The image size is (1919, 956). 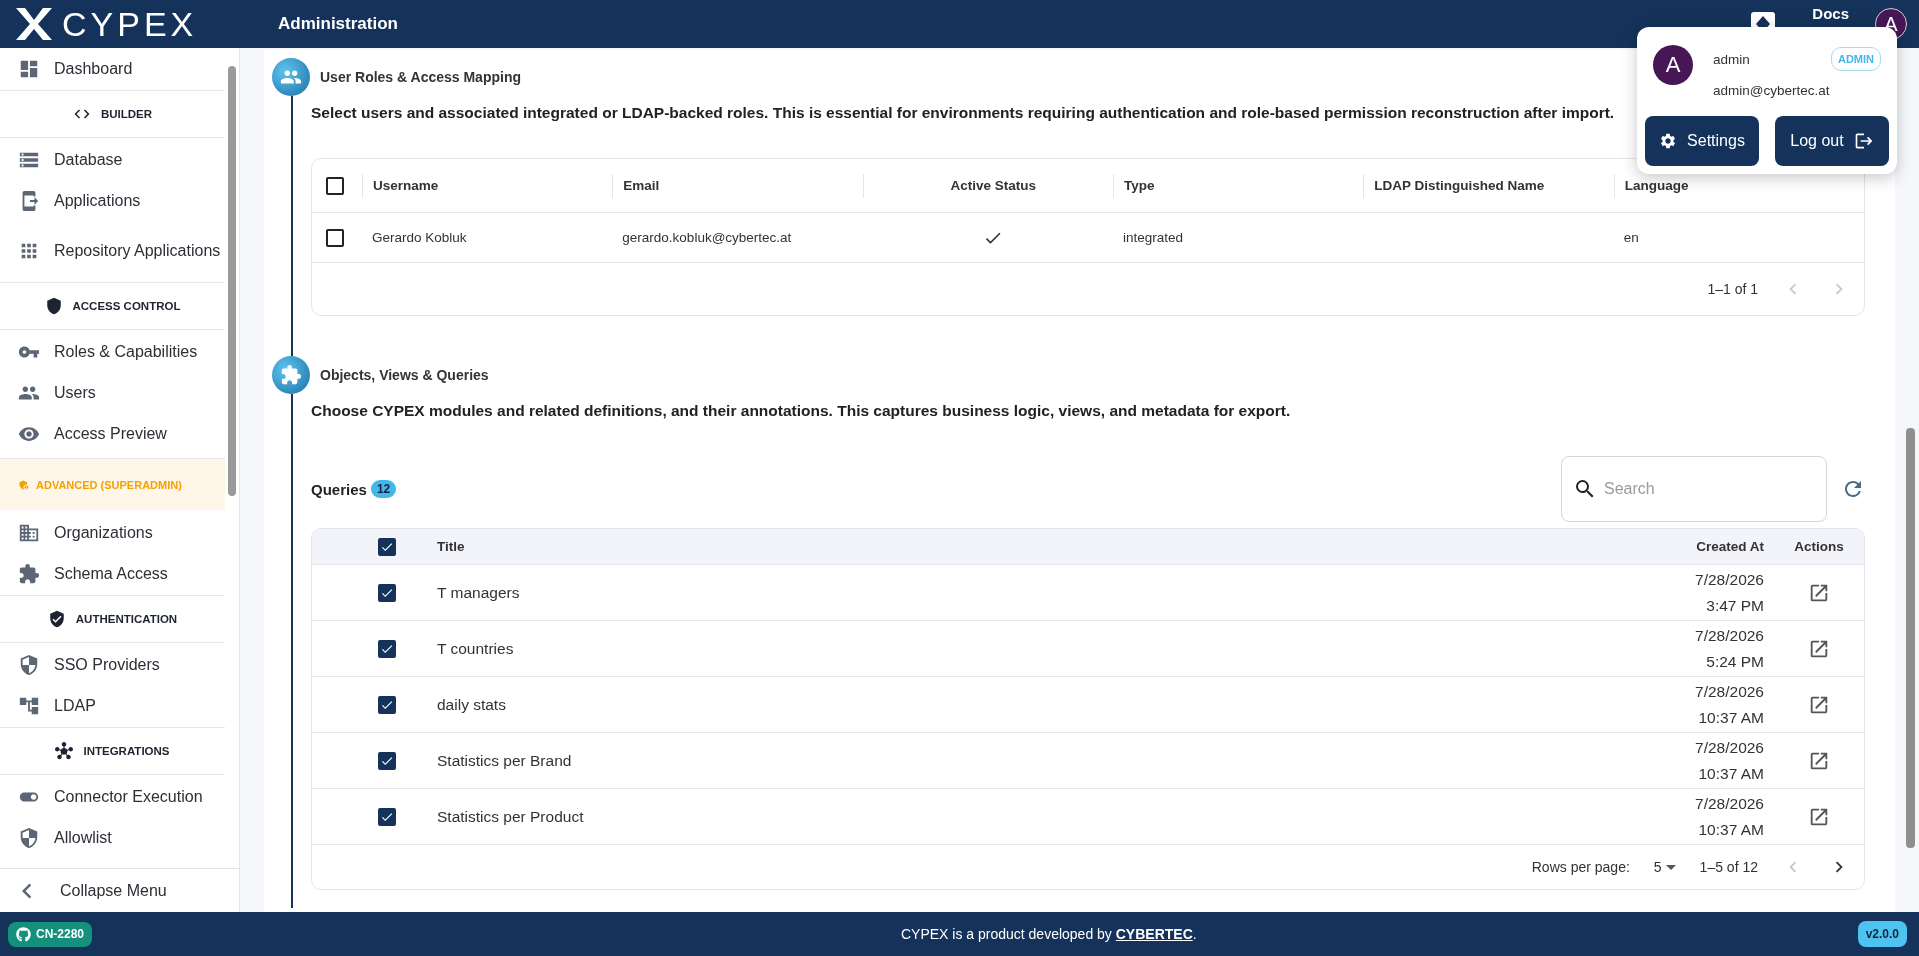 What do you see at coordinates (112, 532) in the screenshot?
I see `sidebar-item: Organizations` at bounding box center [112, 532].